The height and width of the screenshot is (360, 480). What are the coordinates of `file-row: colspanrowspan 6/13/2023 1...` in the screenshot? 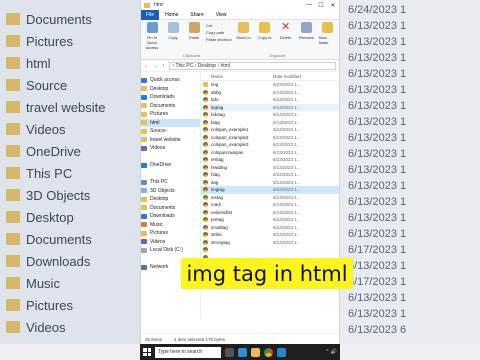 It's located at (270, 153).